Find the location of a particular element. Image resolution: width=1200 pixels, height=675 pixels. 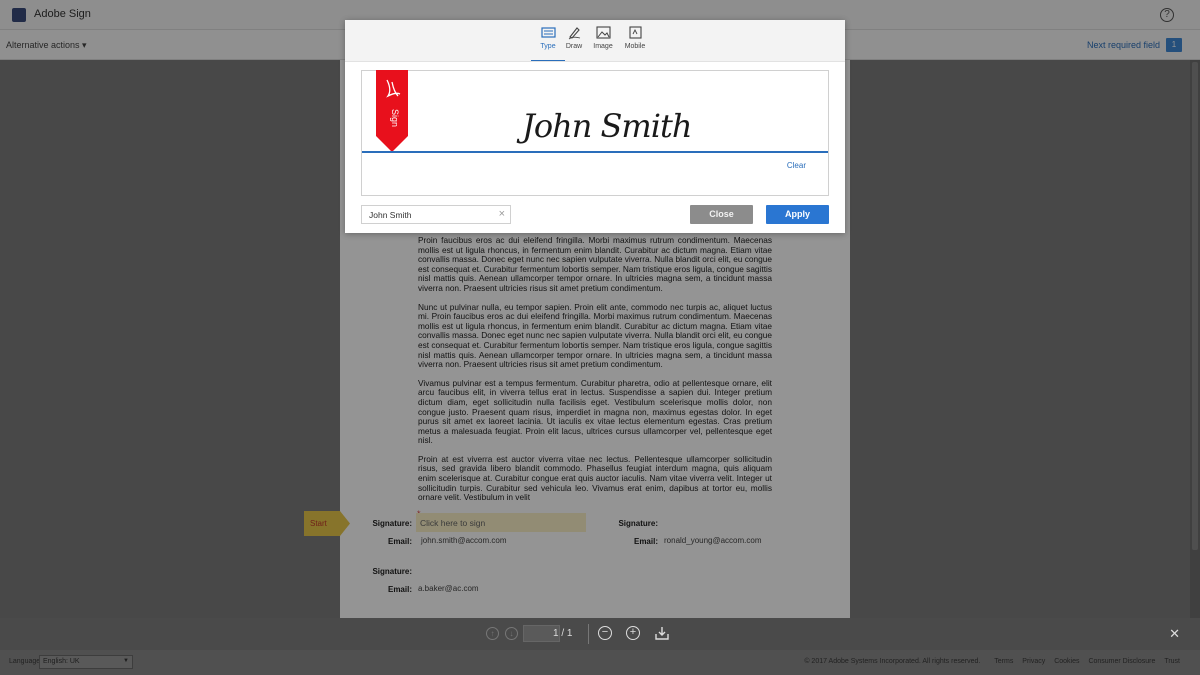

typed-name-value: John Smith is located at coordinates (390, 215).